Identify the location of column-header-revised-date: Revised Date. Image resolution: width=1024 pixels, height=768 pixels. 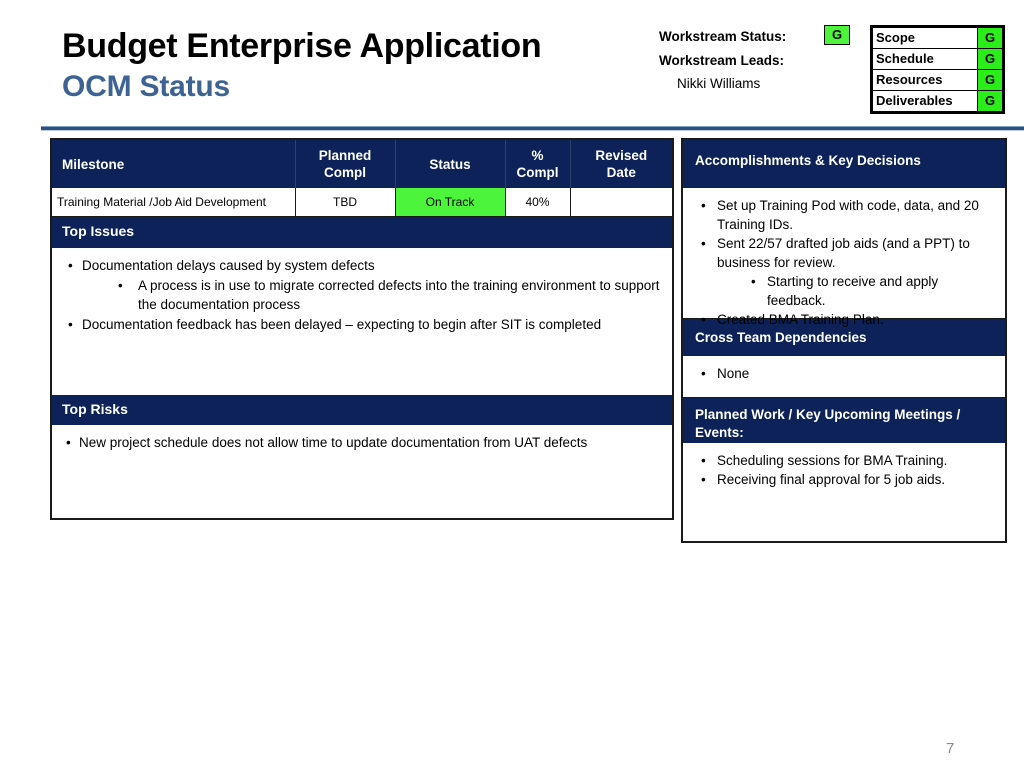
(621, 164).